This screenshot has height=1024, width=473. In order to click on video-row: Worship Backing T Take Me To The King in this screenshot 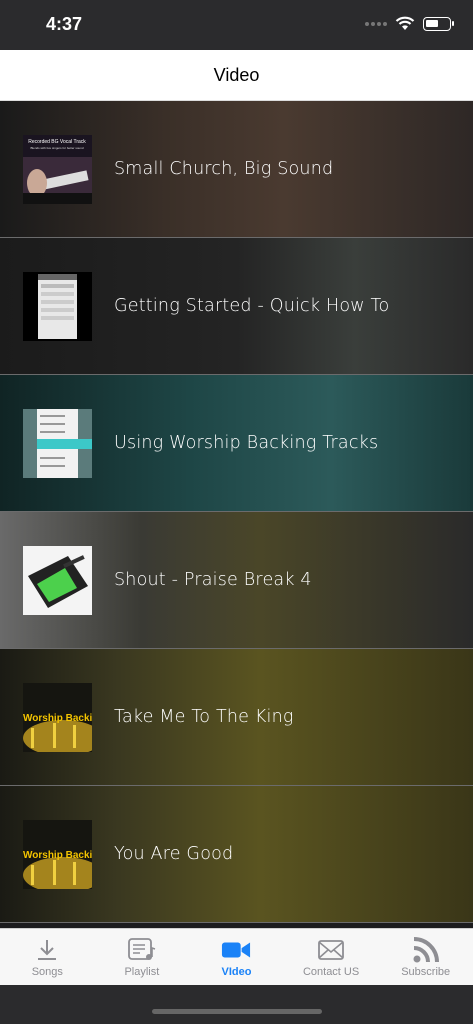, I will do `click(236, 717)`.